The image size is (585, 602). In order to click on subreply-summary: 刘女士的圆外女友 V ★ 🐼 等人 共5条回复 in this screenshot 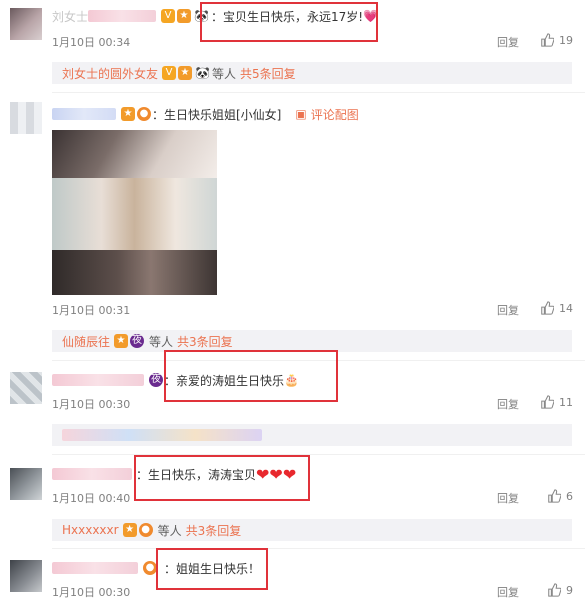, I will do `click(312, 73)`.